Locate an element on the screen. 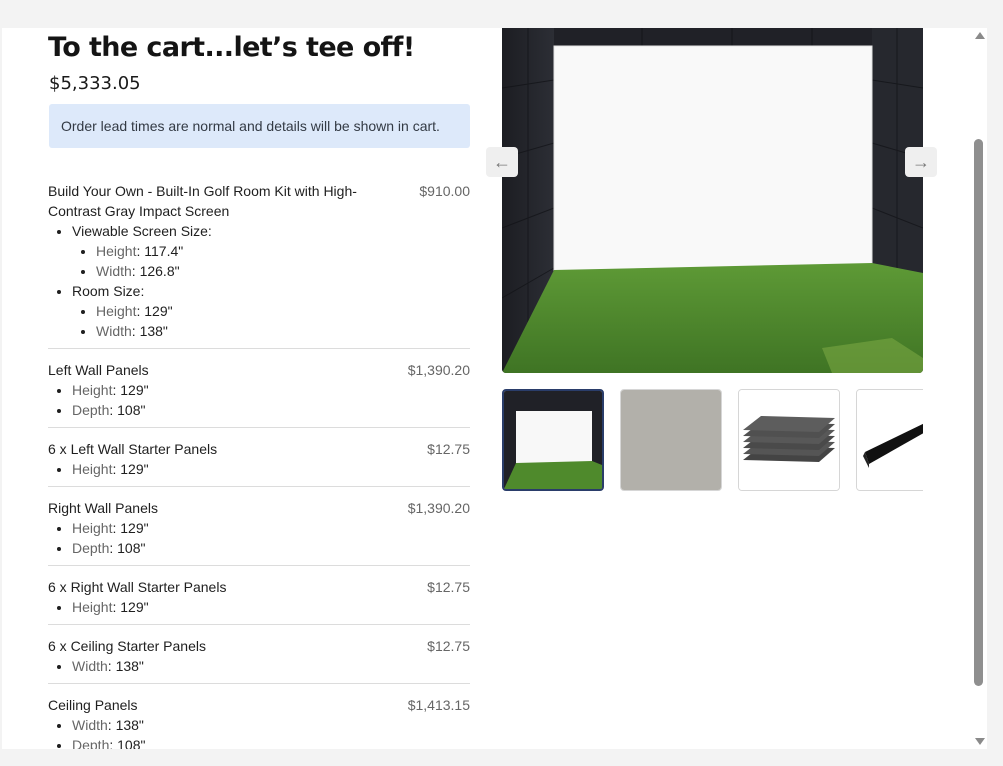  line-item-name: 6 x Ceiling Starter Panels is located at coordinates (127, 646).